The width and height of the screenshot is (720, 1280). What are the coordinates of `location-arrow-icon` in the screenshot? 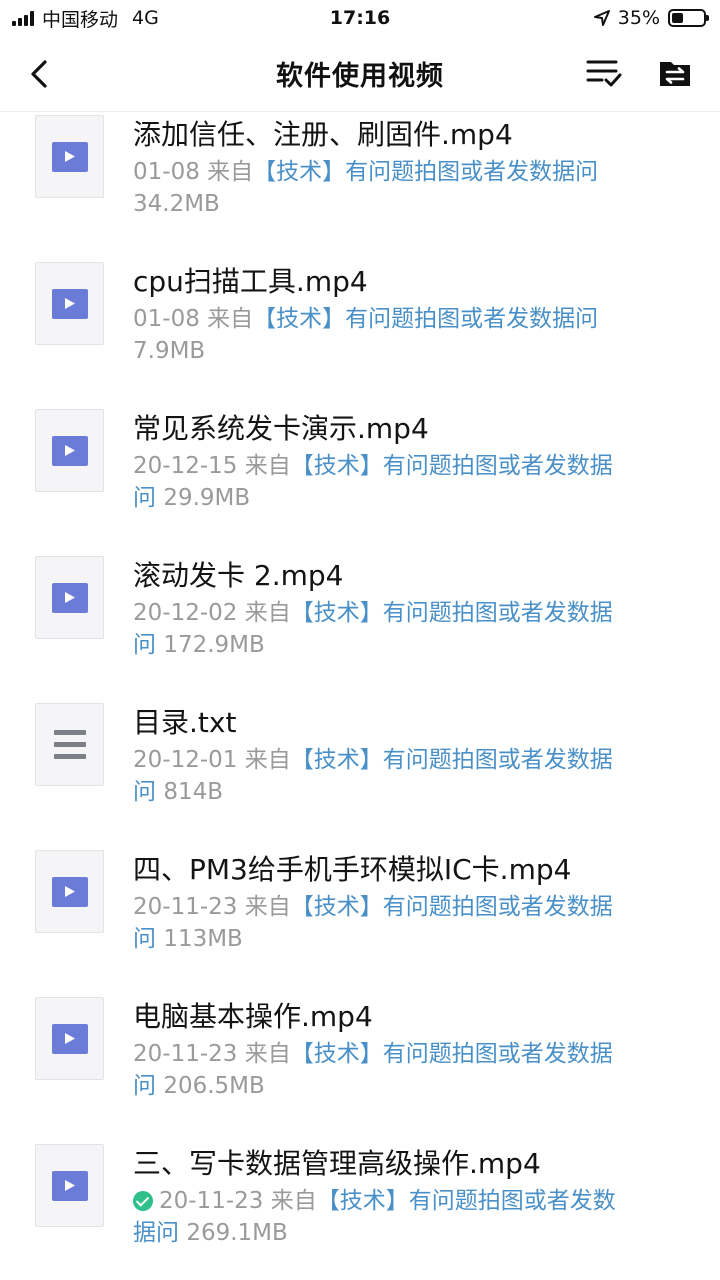 It's located at (601, 18).